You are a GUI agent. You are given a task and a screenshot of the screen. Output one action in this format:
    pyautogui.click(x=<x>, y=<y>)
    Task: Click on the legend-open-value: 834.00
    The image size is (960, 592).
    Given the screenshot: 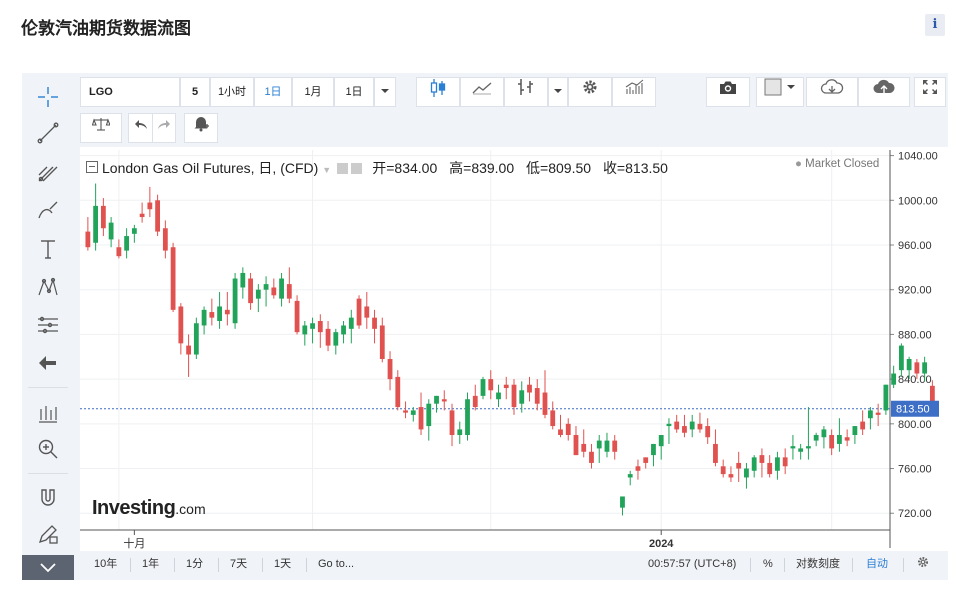 What is the action you would take?
    pyautogui.click(x=416, y=168)
    